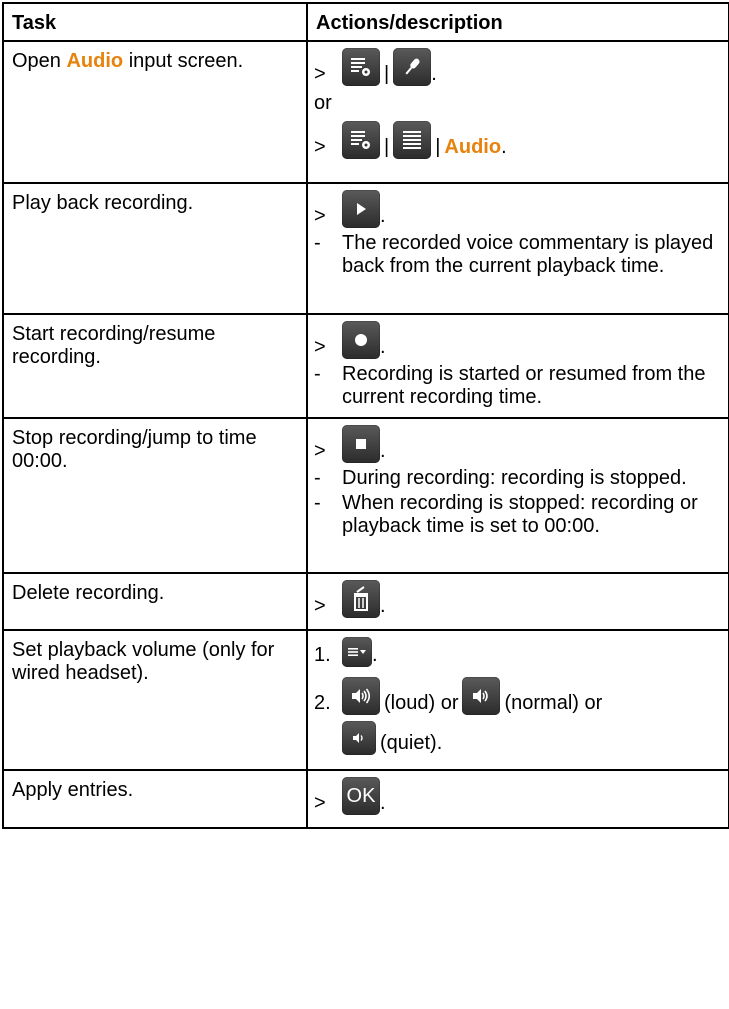  What do you see at coordinates (322, 703) in the screenshot?
I see `step-number: 2.` at bounding box center [322, 703].